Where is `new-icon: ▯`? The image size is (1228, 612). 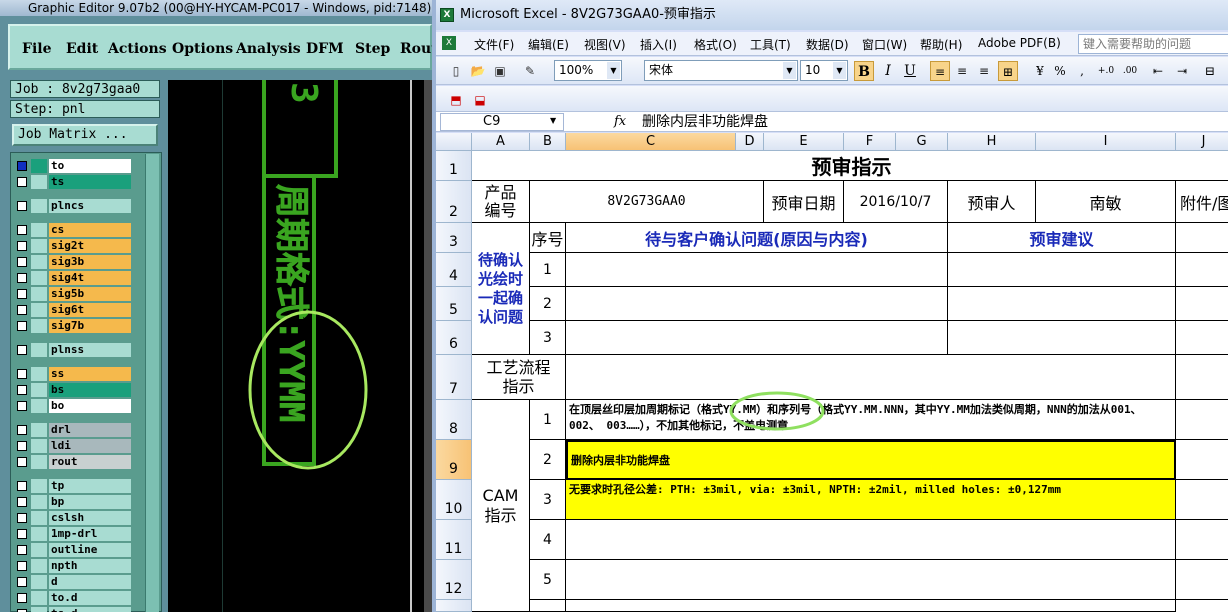 new-icon: ▯ is located at coordinates (456, 71).